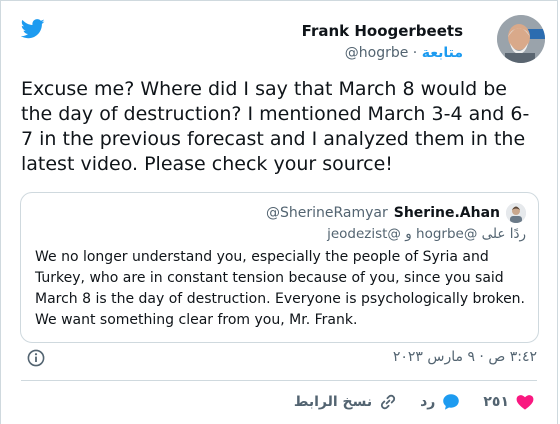 Image resolution: width=560 pixels, height=424 pixels. Describe the element at coordinates (333, 402) in the screenshot. I see `copy-link-label: نسخ الرابط` at that location.